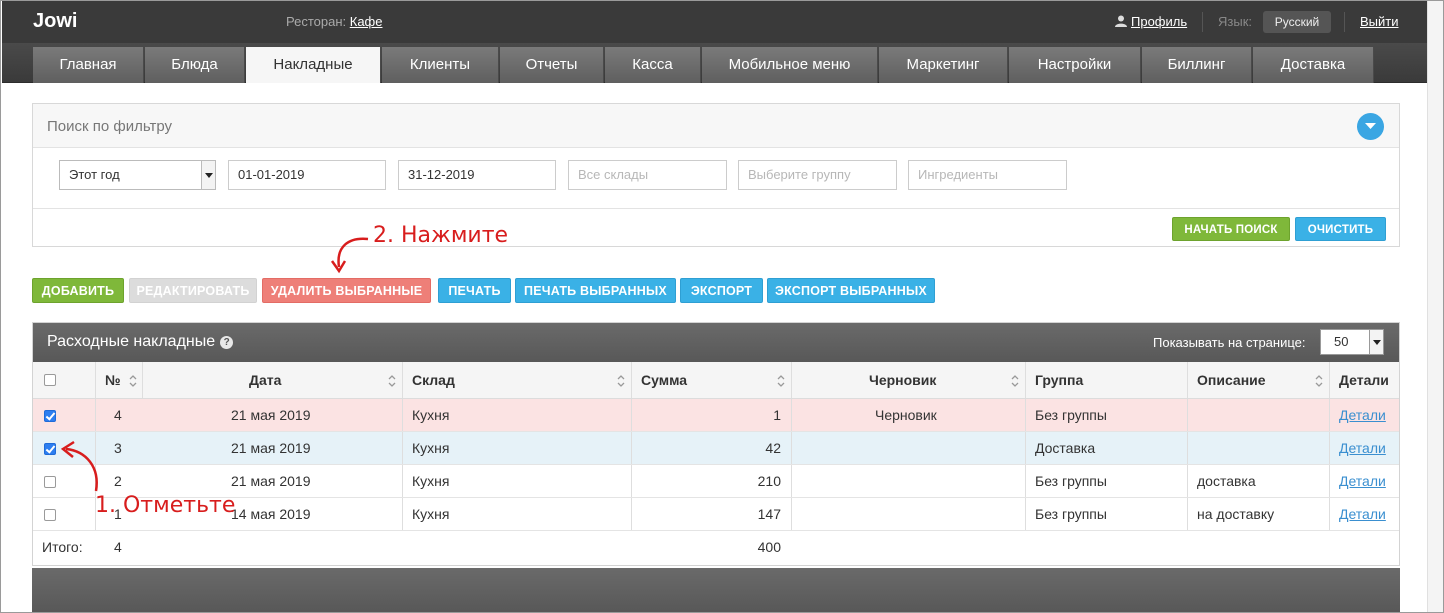 This screenshot has height=613, width=1444. What do you see at coordinates (313, 65) in the screenshot?
I see `tab-invoices: Накладные` at bounding box center [313, 65].